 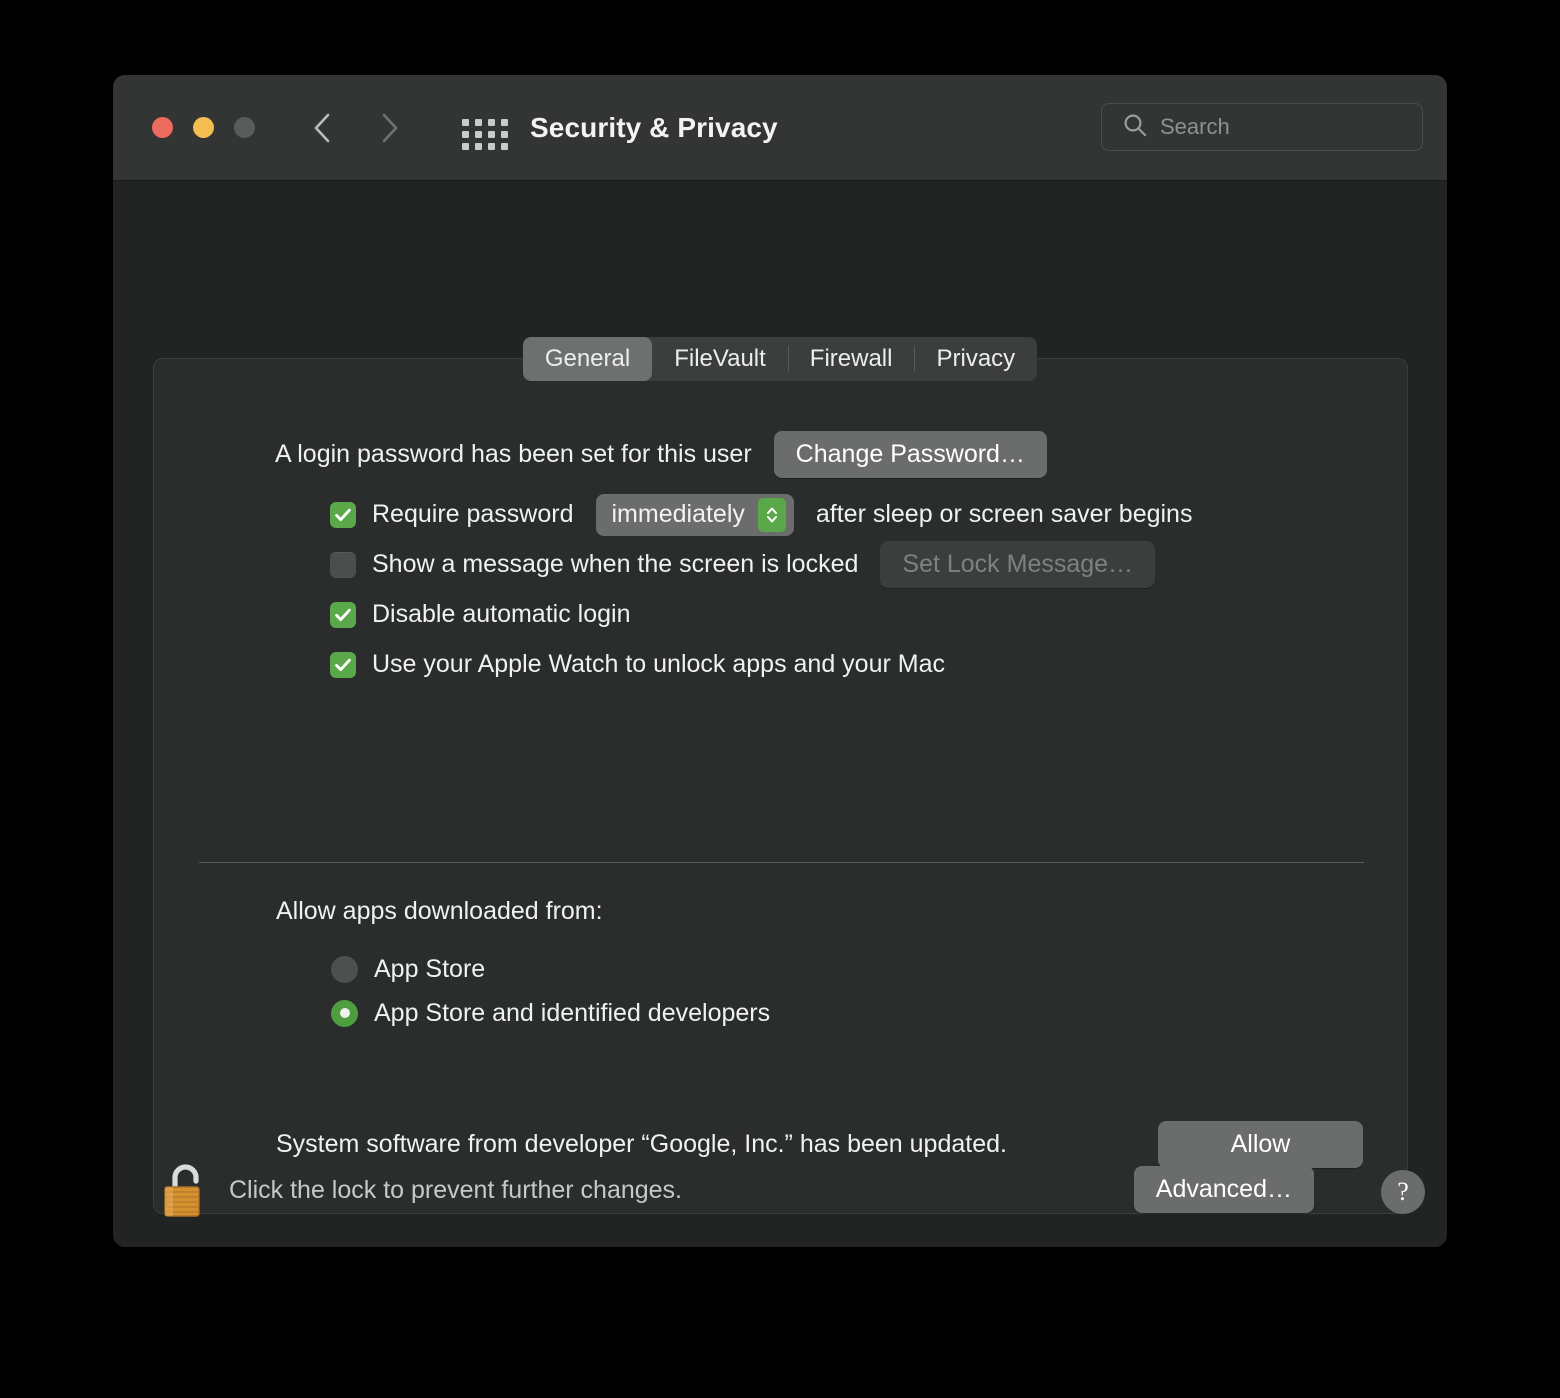 What do you see at coordinates (485, 134) in the screenshot?
I see `show-all-preferences-icon` at bounding box center [485, 134].